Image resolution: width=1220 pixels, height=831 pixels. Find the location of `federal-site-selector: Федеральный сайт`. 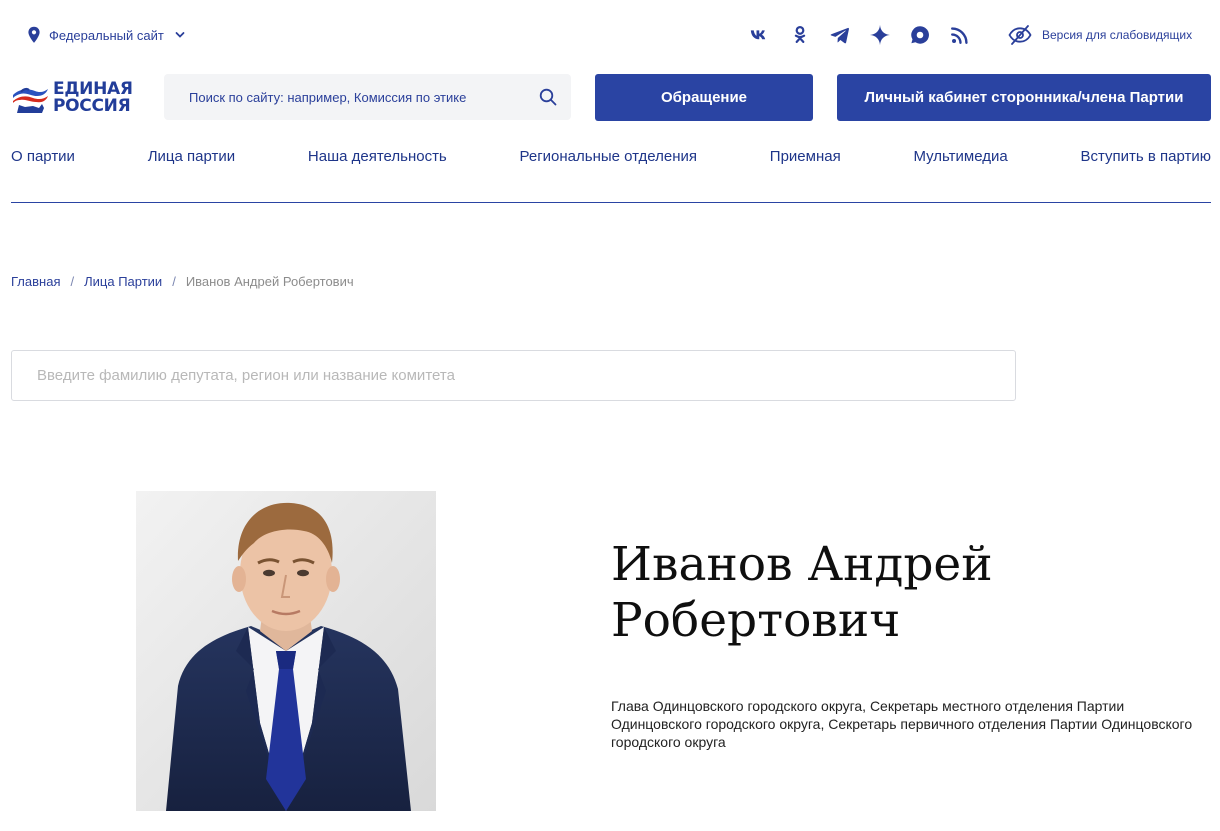

federal-site-selector: Федеральный сайт is located at coordinates (106, 35).